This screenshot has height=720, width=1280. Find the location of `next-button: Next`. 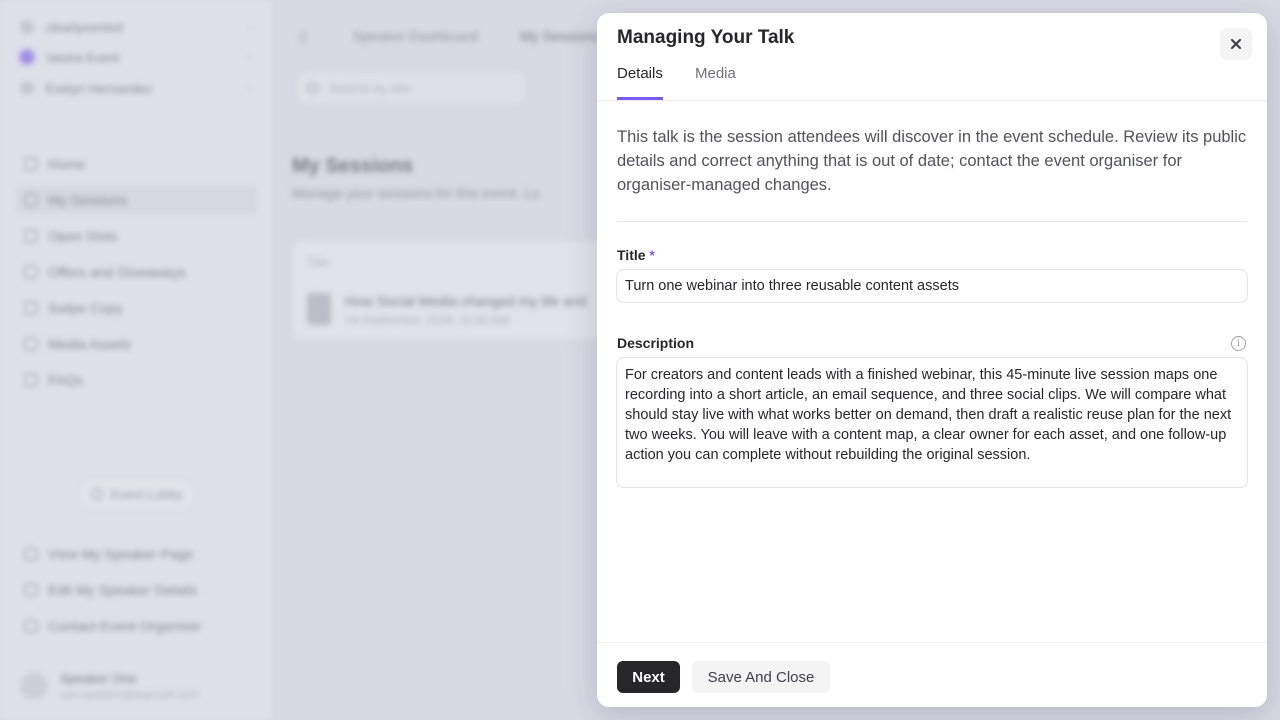

next-button: Next is located at coordinates (648, 677).